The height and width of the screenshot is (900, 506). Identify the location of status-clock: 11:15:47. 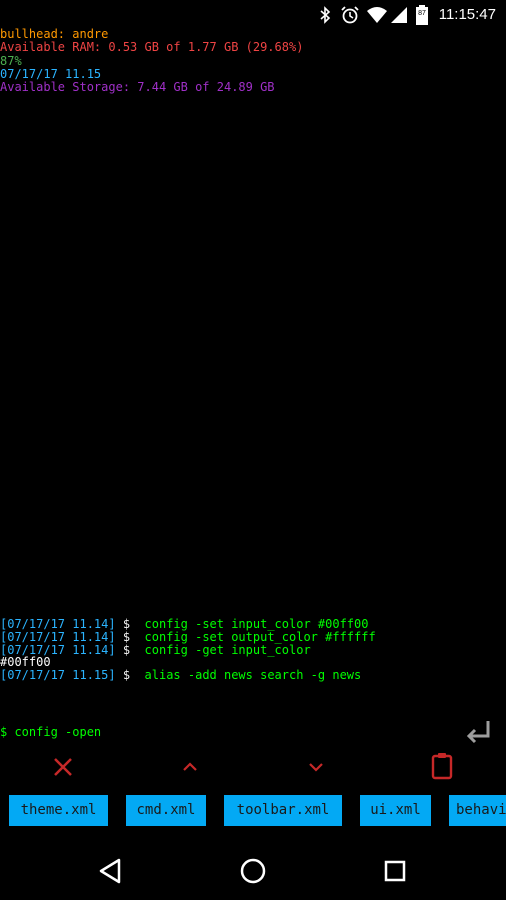
(467, 14).